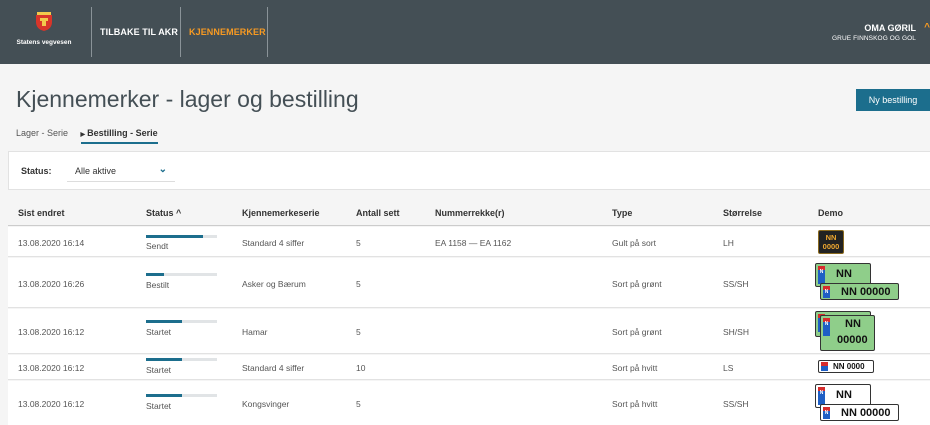 The height and width of the screenshot is (425, 930). Describe the element at coordinates (728, 368) in the screenshot. I see `cell-size: LS` at that location.